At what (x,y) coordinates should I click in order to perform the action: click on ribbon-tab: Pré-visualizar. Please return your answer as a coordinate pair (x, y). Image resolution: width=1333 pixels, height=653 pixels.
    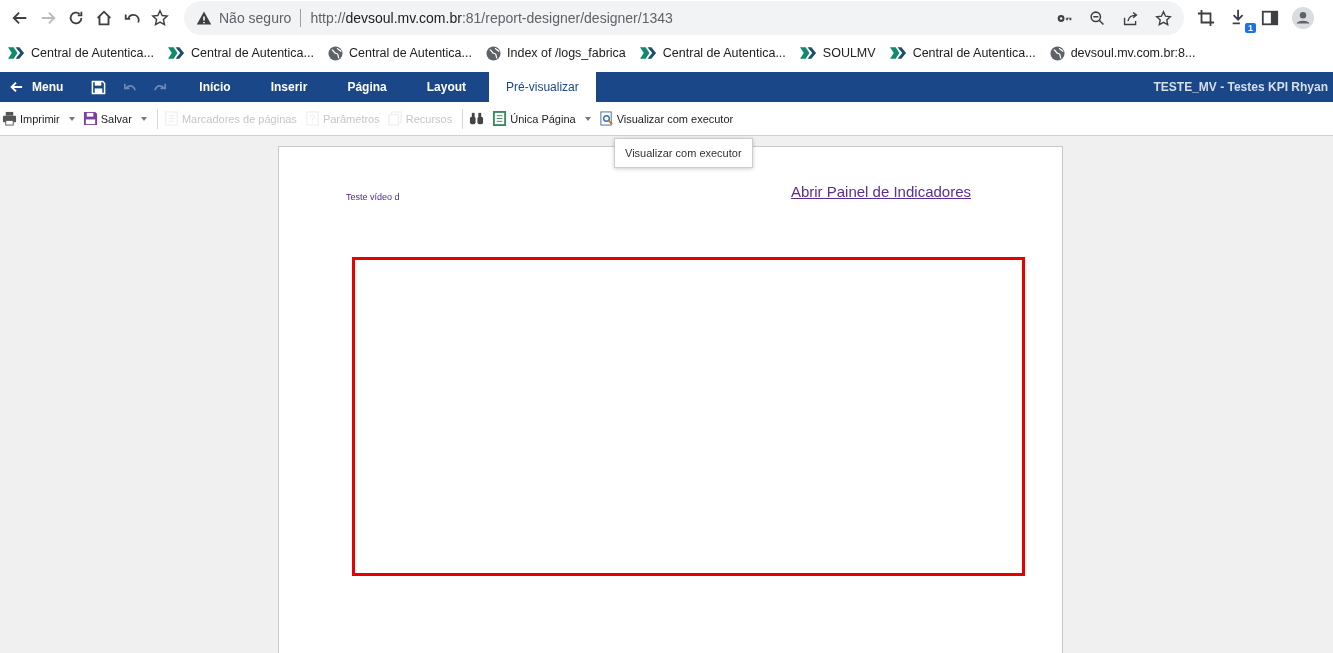
    Looking at the image, I should click on (542, 87).